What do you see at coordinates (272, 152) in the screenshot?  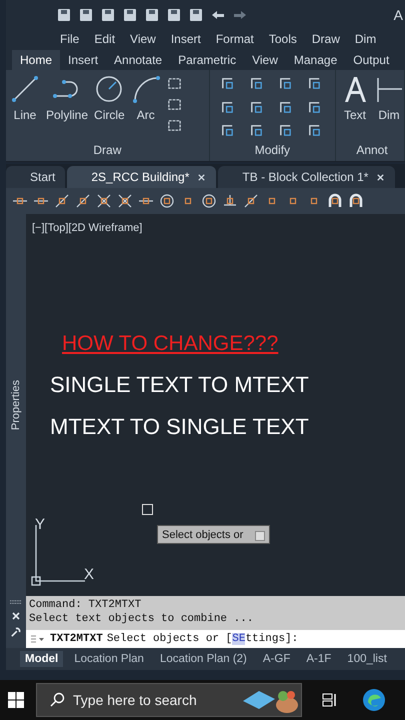 I see `panel-title: Modify` at bounding box center [272, 152].